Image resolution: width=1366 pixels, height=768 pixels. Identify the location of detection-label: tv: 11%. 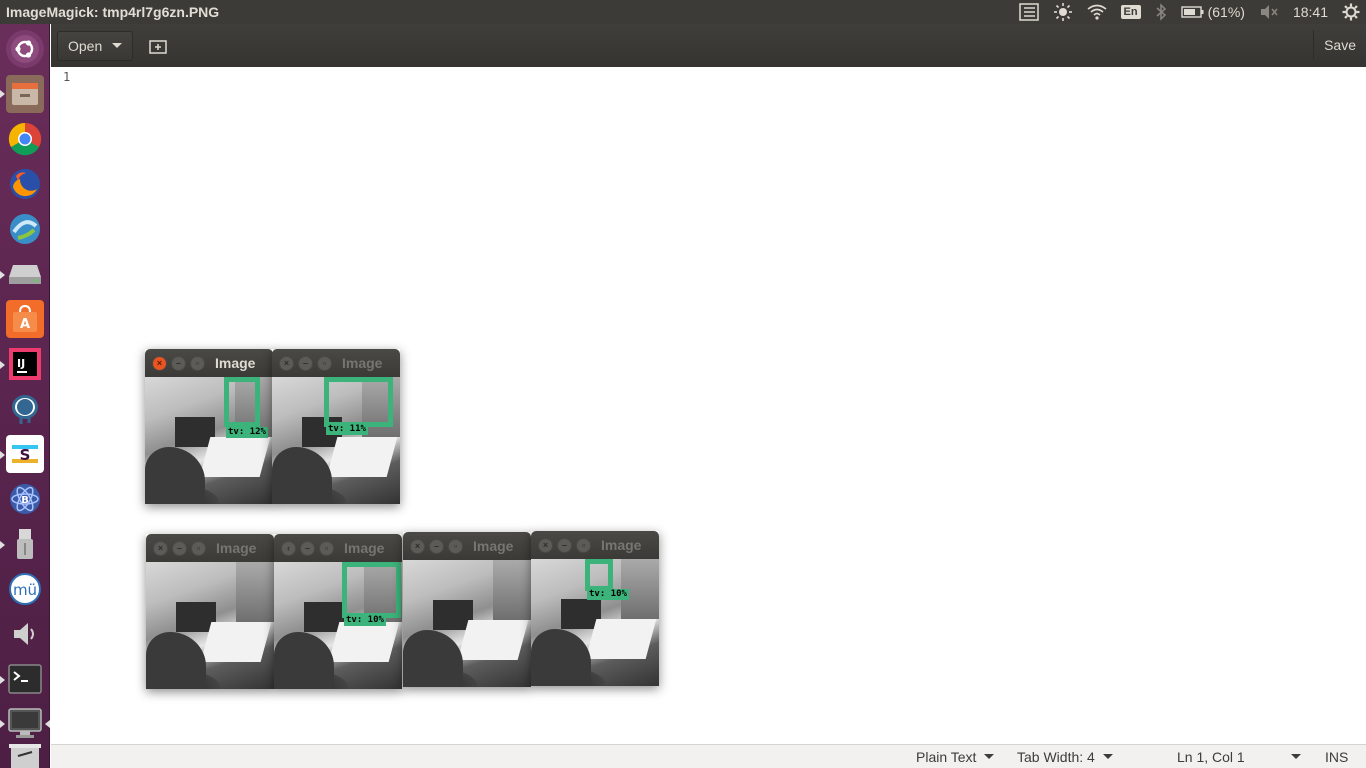
(347, 429).